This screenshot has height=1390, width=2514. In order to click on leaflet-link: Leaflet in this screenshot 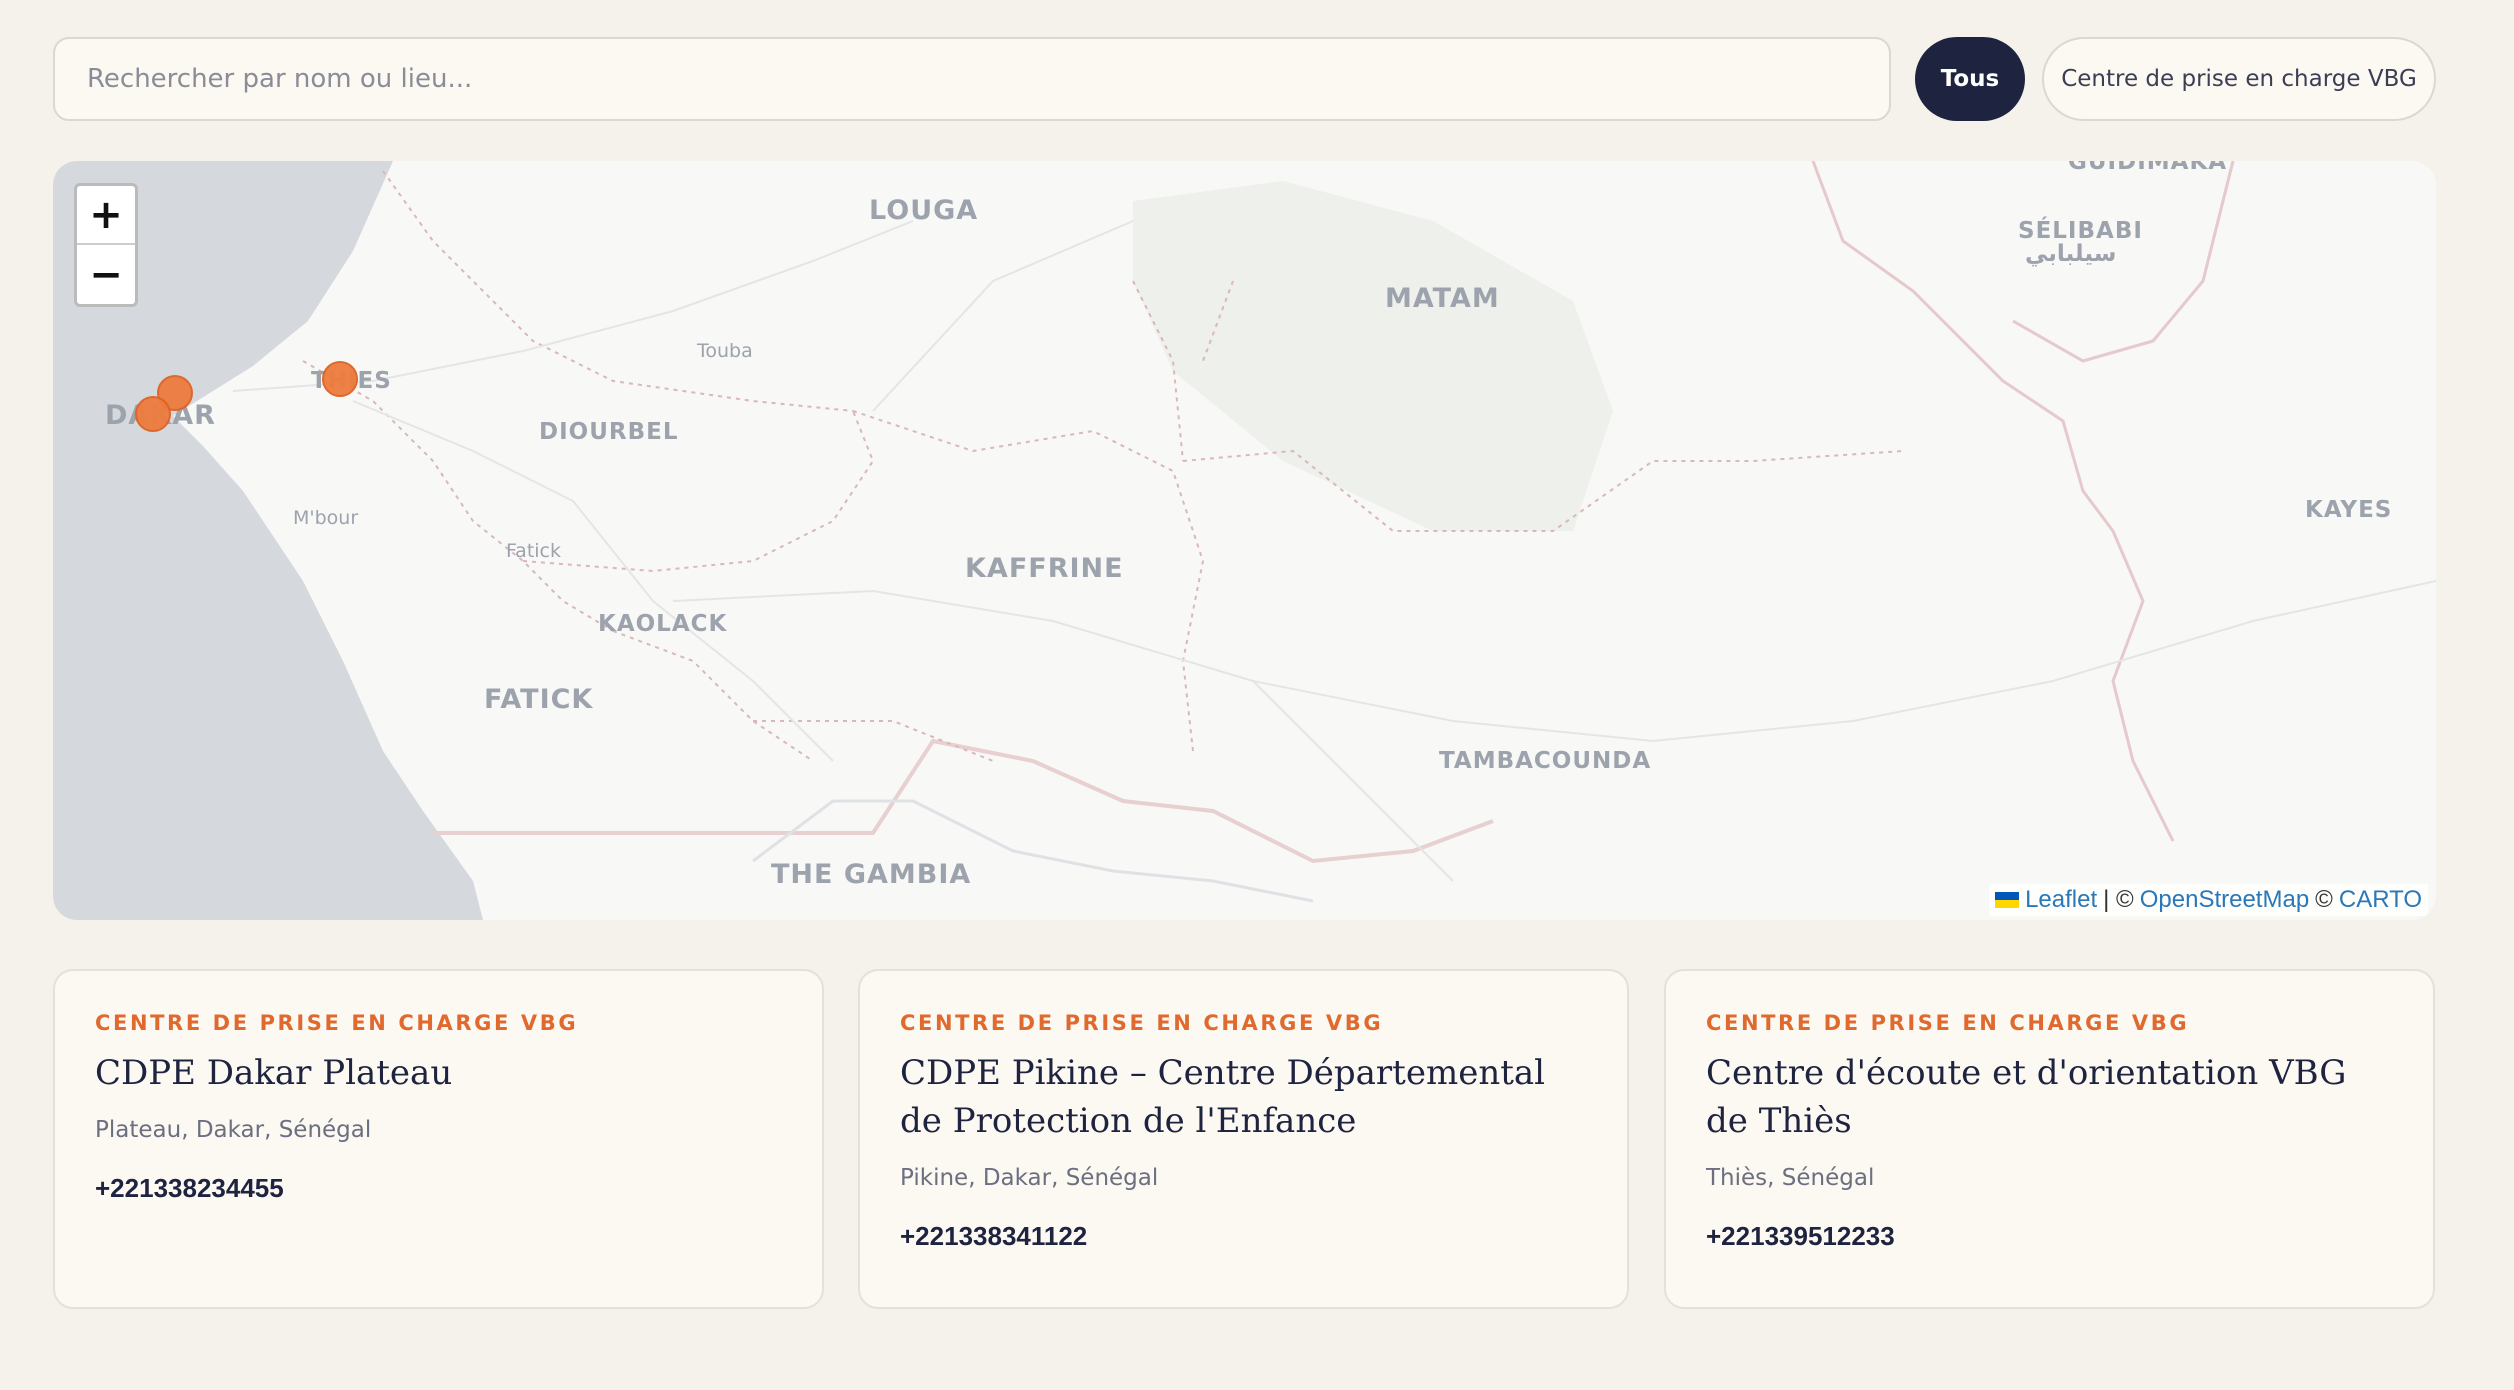, I will do `click(2061, 900)`.